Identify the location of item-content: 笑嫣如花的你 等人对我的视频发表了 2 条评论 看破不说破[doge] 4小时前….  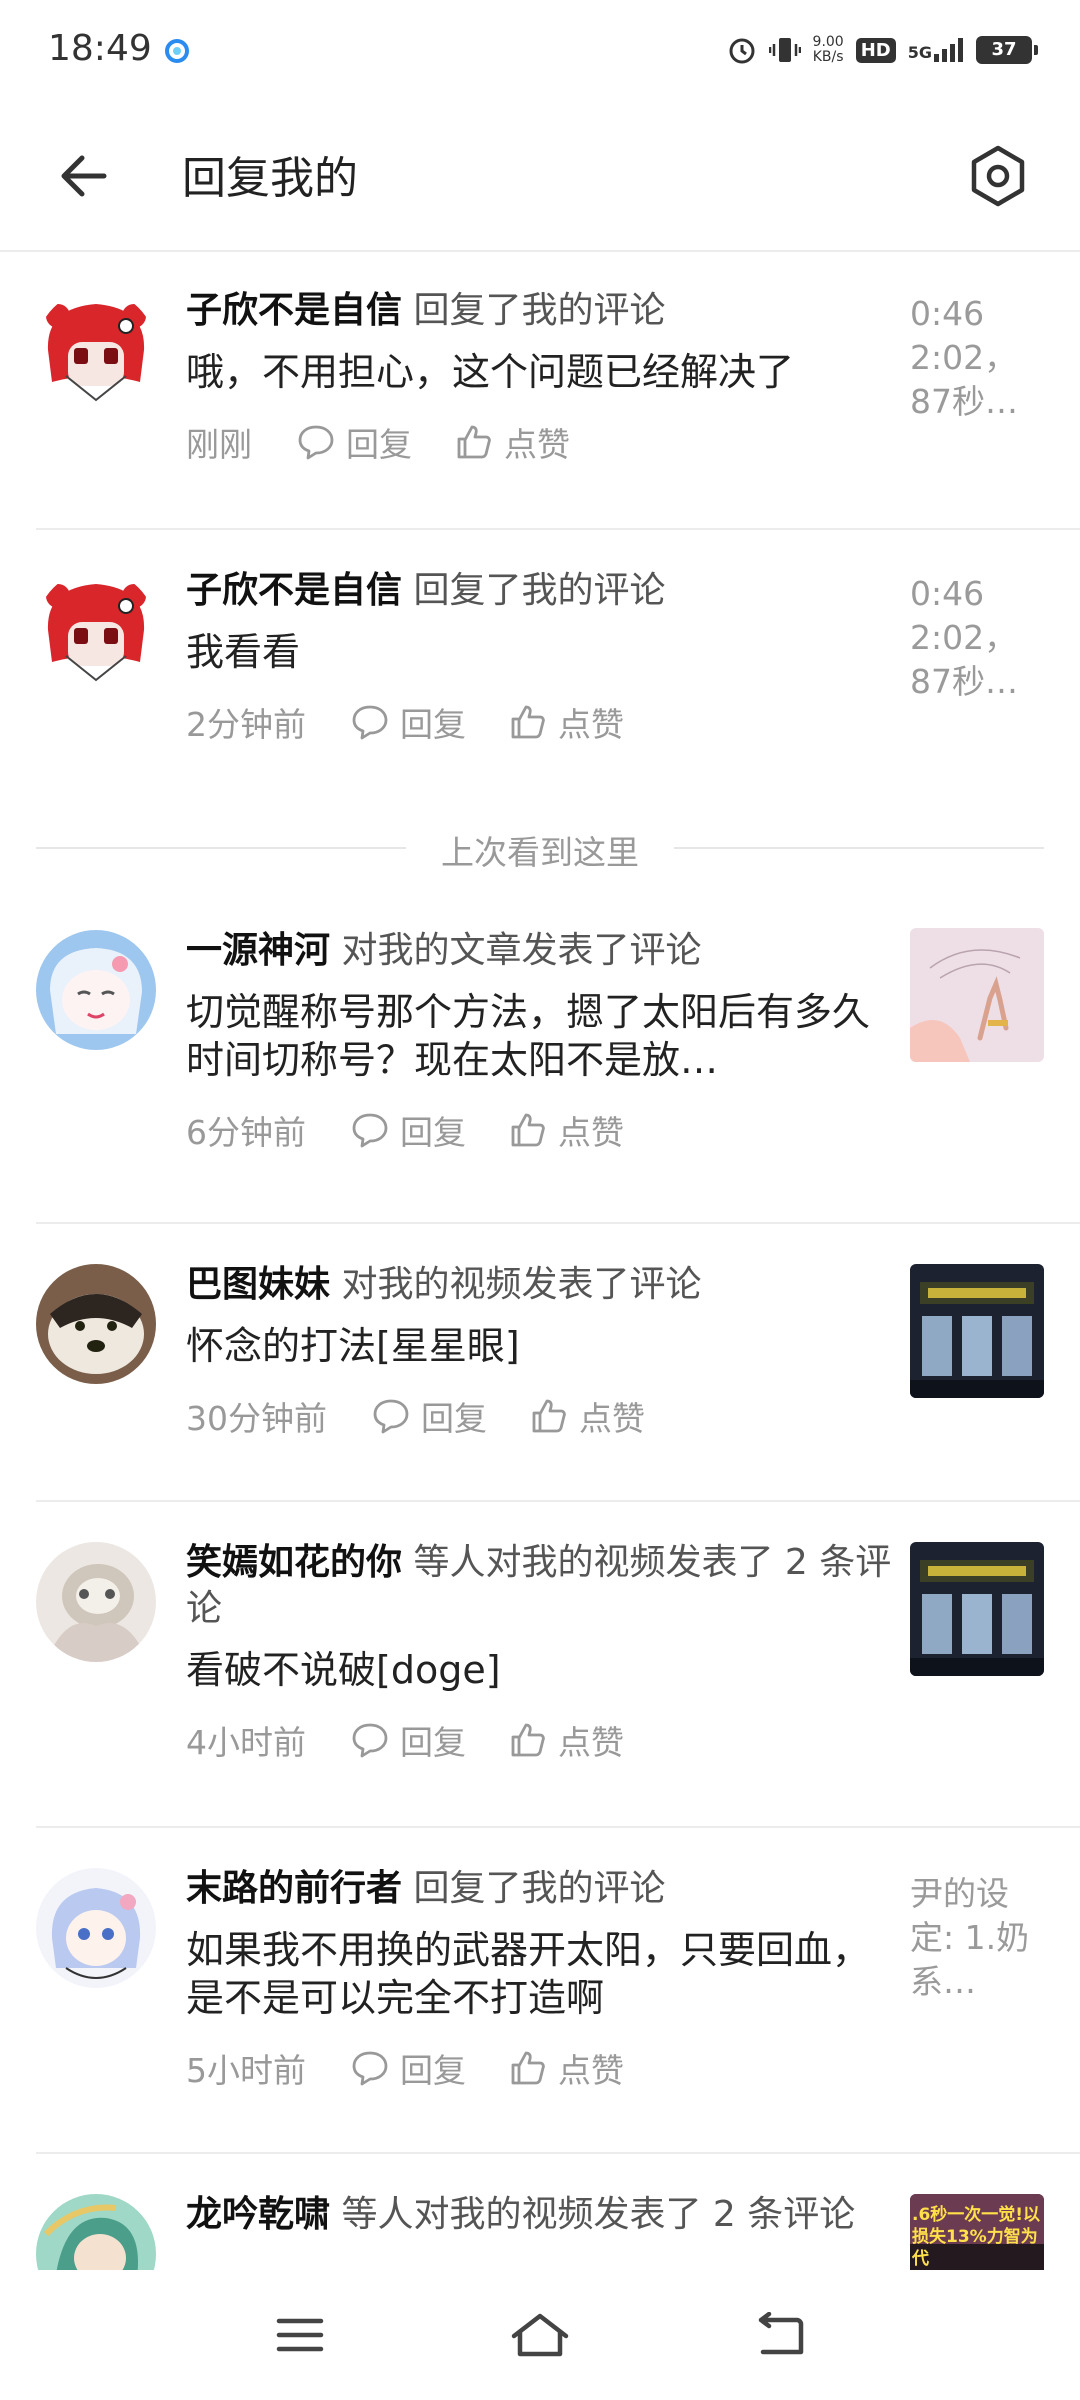
(546, 1652).